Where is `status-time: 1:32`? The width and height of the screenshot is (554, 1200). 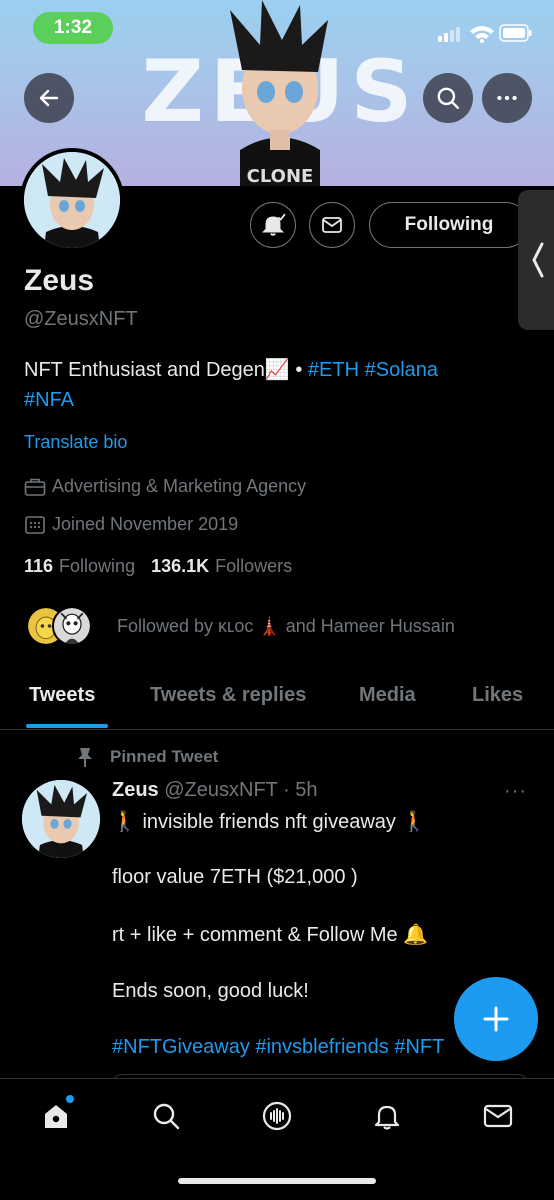
status-time: 1:32 is located at coordinates (73, 28).